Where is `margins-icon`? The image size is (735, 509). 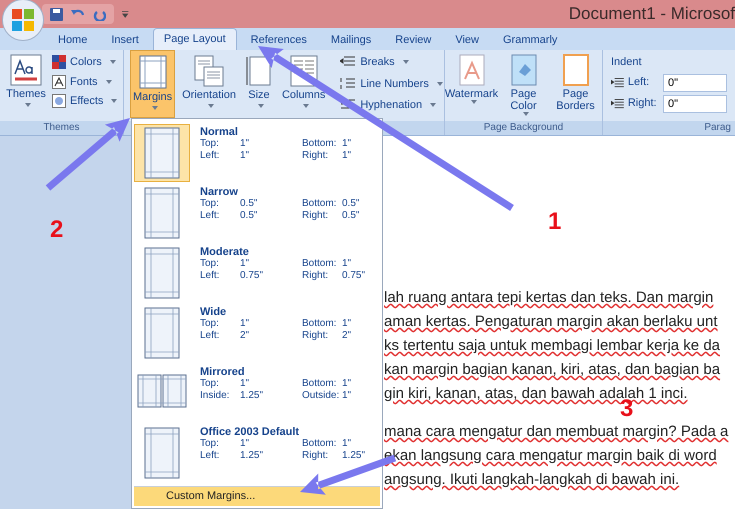
margins-icon is located at coordinates (152, 72).